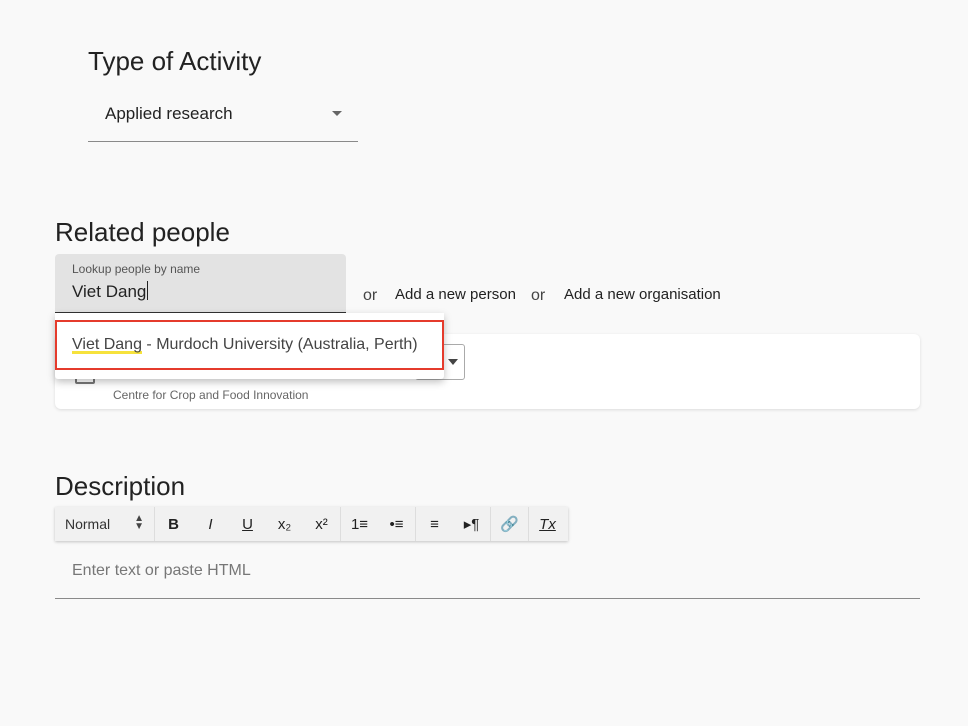 The image size is (968, 726). Describe the element at coordinates (107, 345) in the screenshot. I see `suggestion-match: Viet Dang` at that location.